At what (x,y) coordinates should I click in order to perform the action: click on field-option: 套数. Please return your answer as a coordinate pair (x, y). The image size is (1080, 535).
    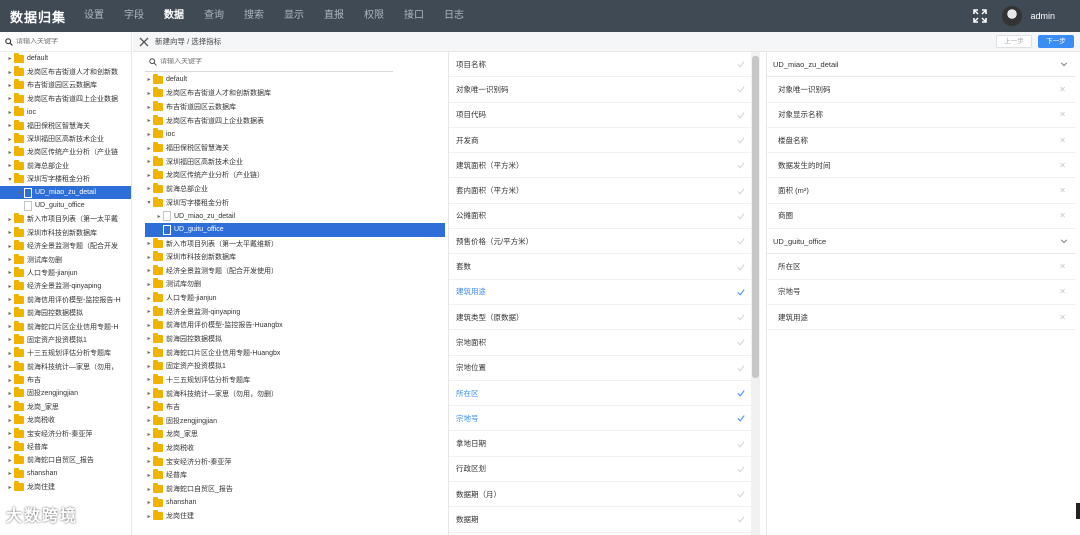
    Looking at the image, I should click on (600, 267).